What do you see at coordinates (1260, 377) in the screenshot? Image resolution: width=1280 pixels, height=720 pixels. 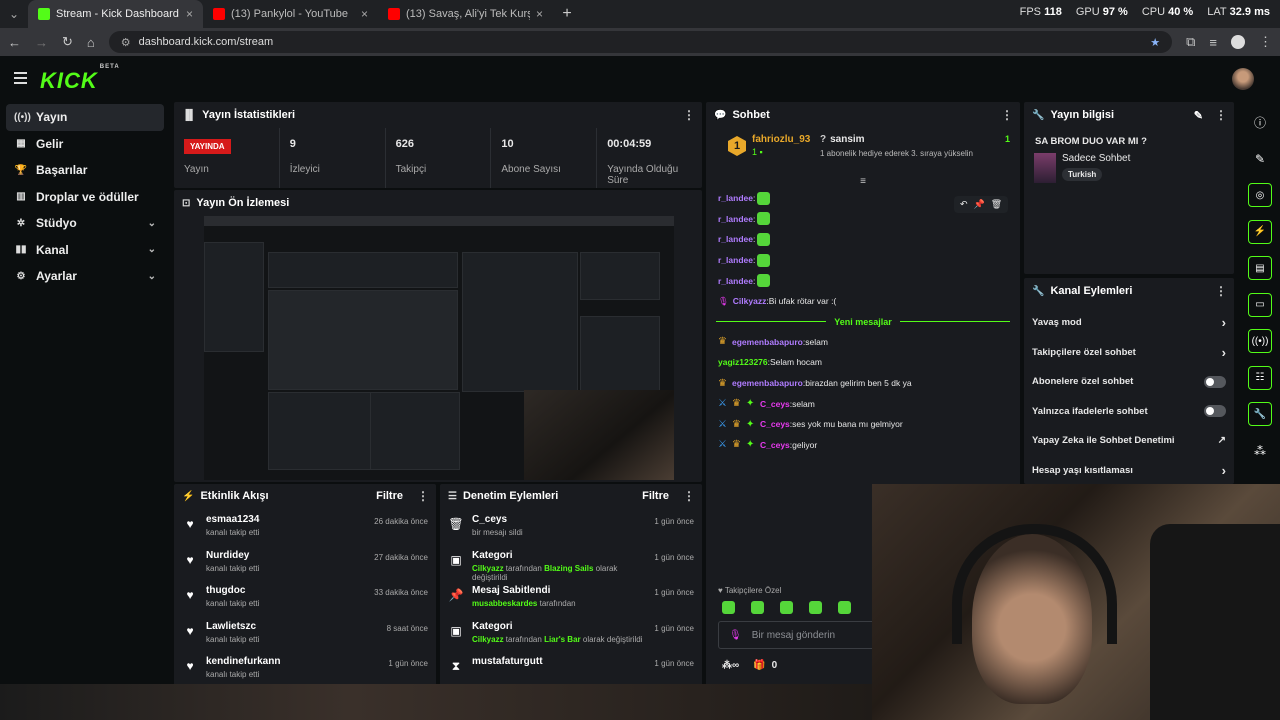 I see `list-icon: ☷` at bounding box center [1260, 377].